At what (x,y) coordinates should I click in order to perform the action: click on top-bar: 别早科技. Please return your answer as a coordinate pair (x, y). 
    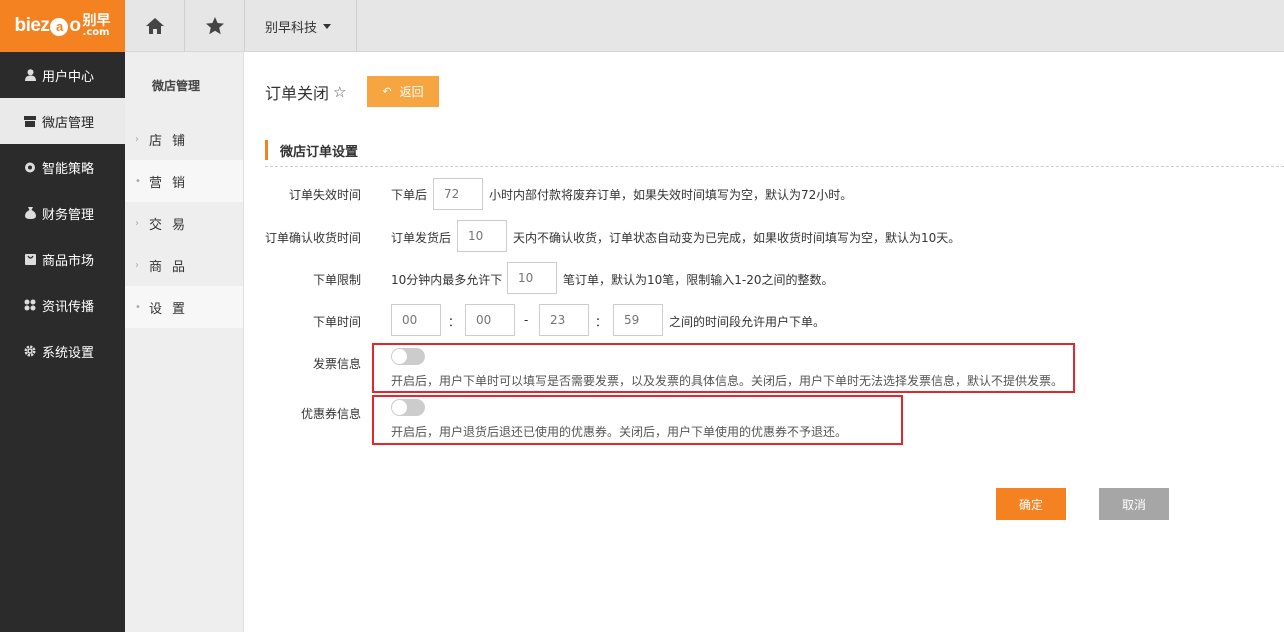
    Looking at the image, I should click on (704, 26).